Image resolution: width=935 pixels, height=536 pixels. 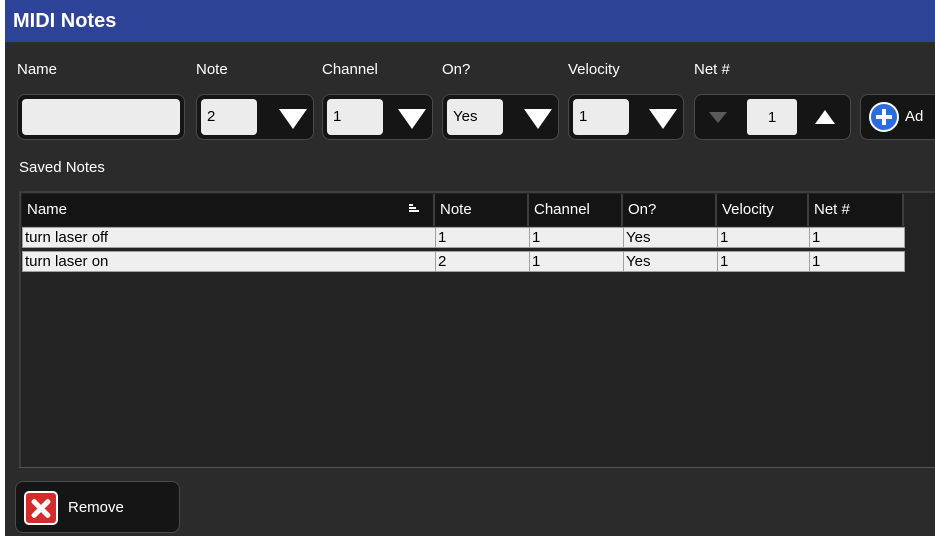 What do you see at coordinates (670, 210) in the screenshot?
I see `column-header-on: On?` at bounding box center [670, 210].